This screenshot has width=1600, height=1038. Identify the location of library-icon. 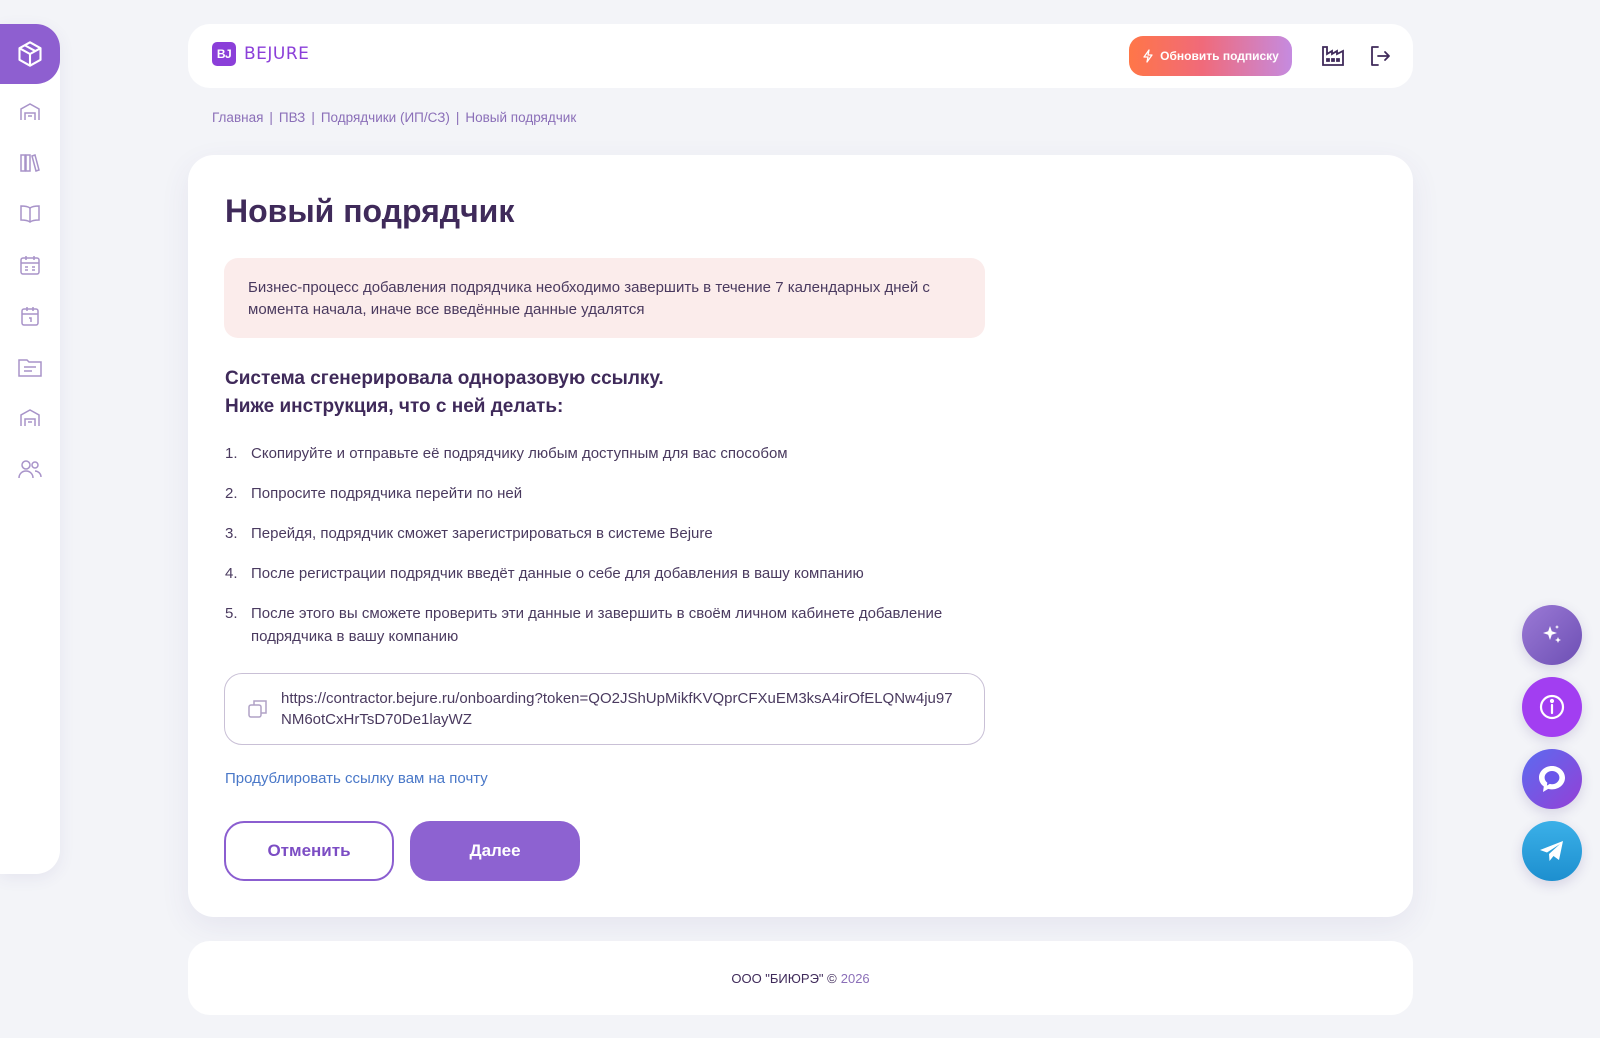
(30, 163).